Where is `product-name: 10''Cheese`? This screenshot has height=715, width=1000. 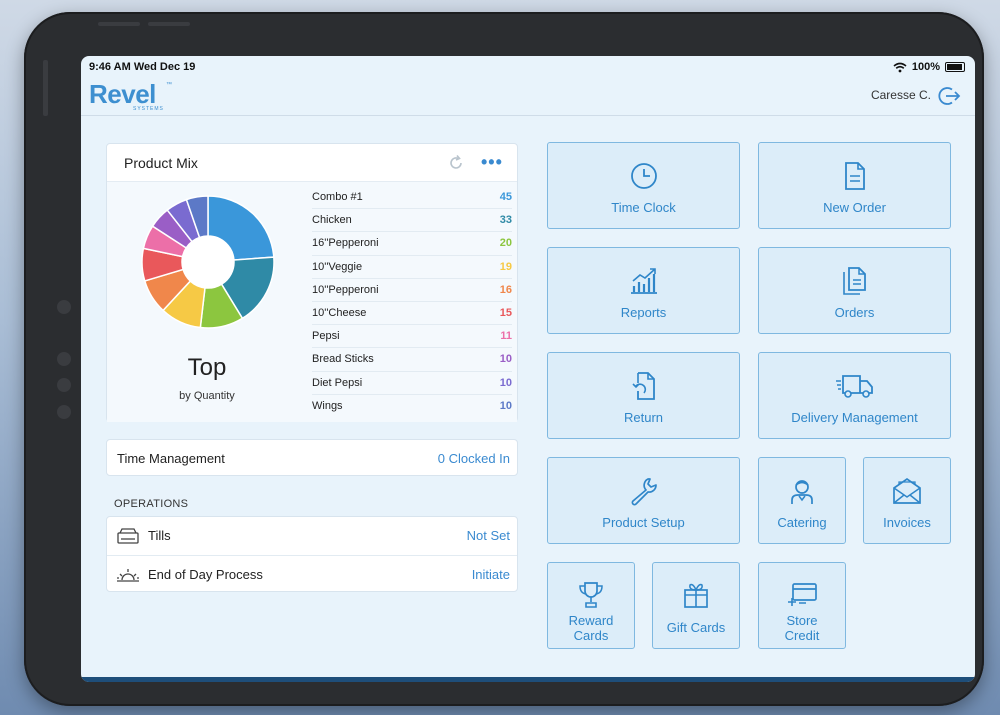 product-name: 10''Cheese is located at coordinates (339, 312).